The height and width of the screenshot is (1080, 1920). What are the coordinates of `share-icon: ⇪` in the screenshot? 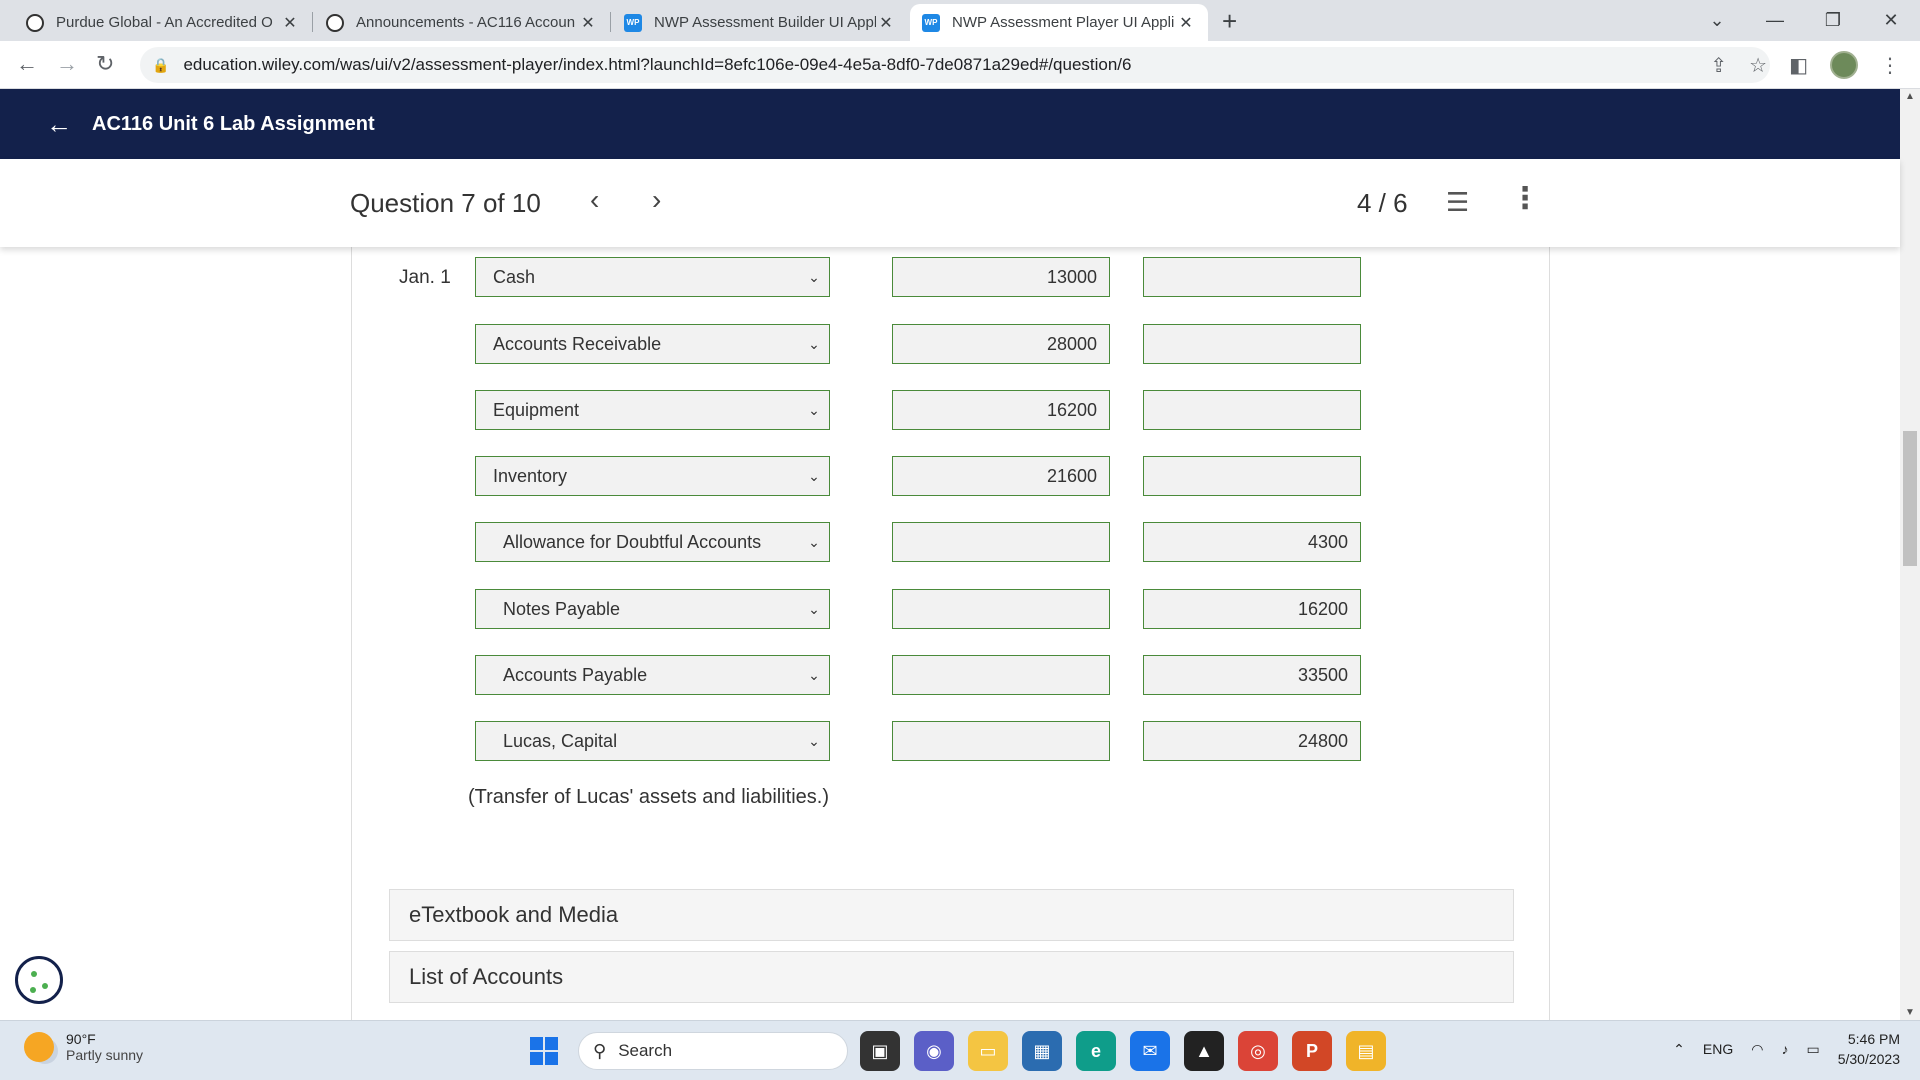 It's located at (1718, 65).